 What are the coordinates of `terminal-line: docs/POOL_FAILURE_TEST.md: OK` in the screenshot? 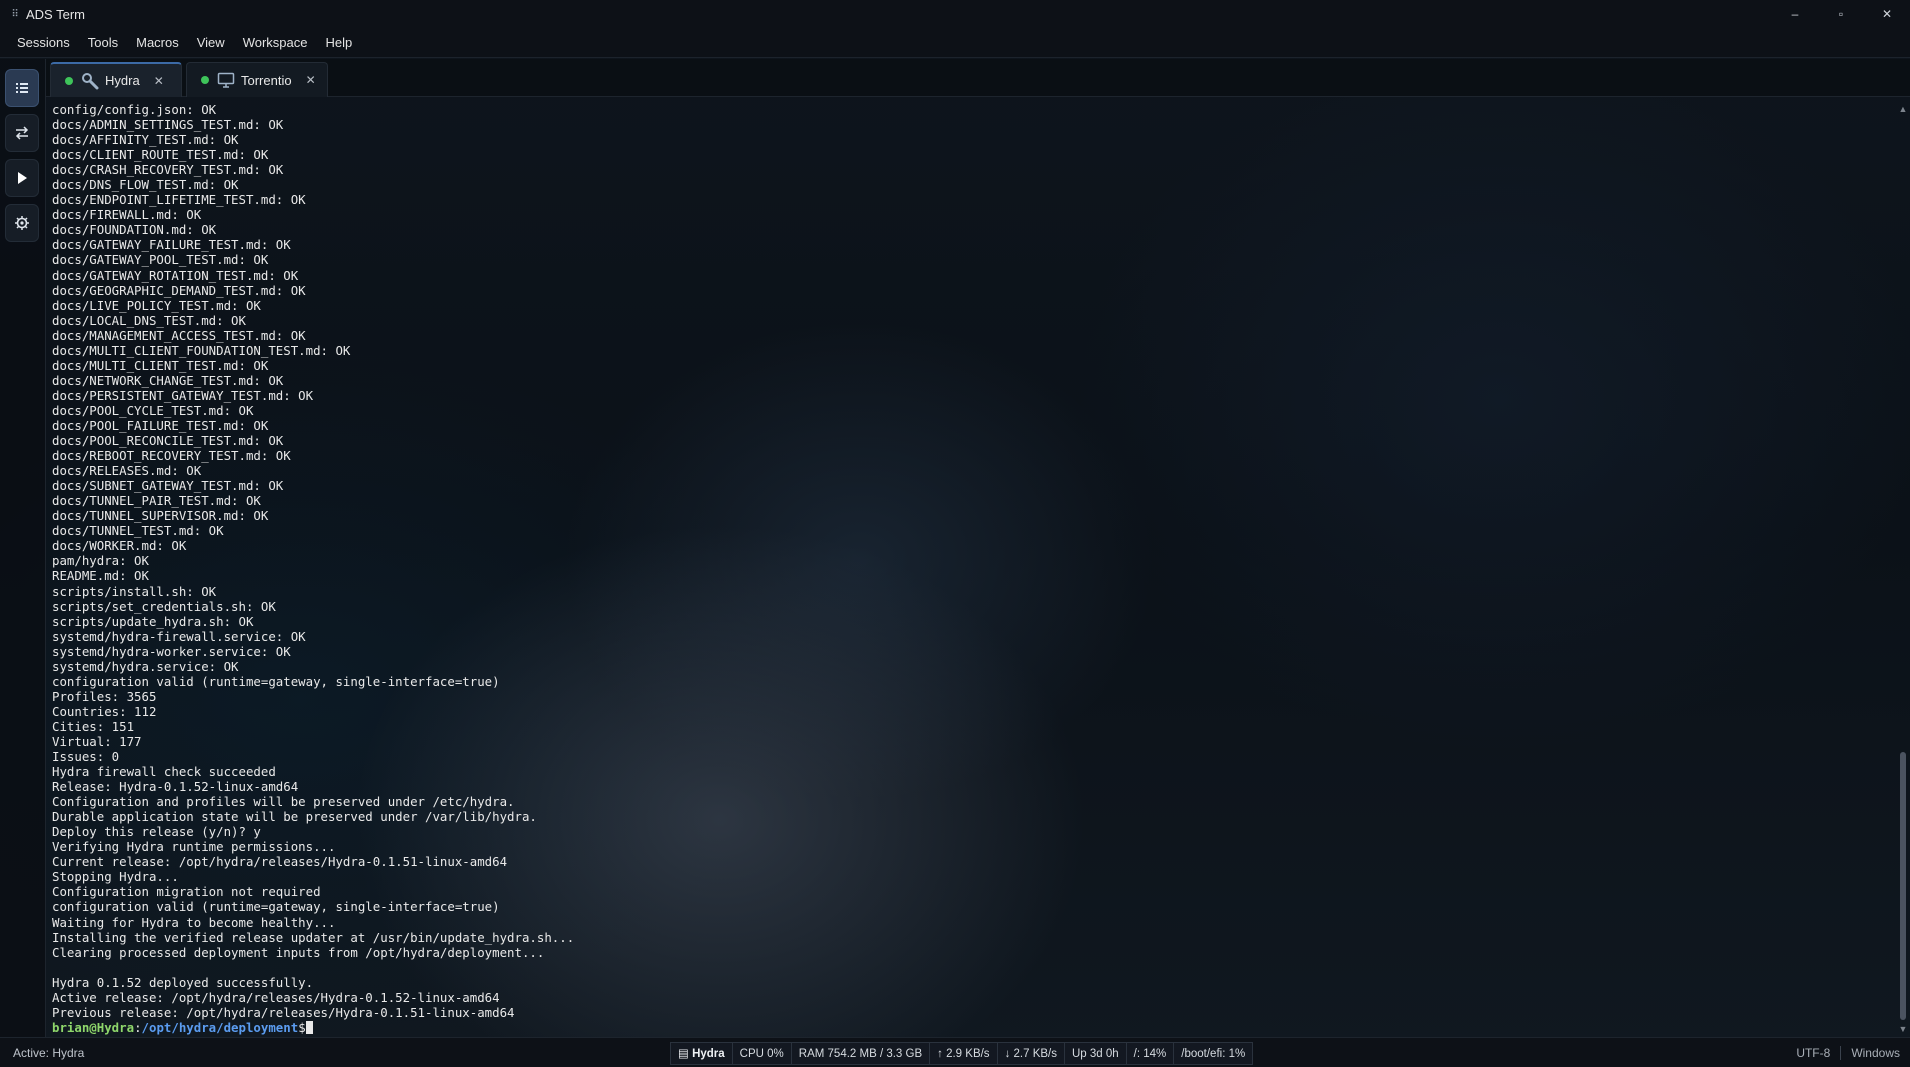 It's located at (160, 425).